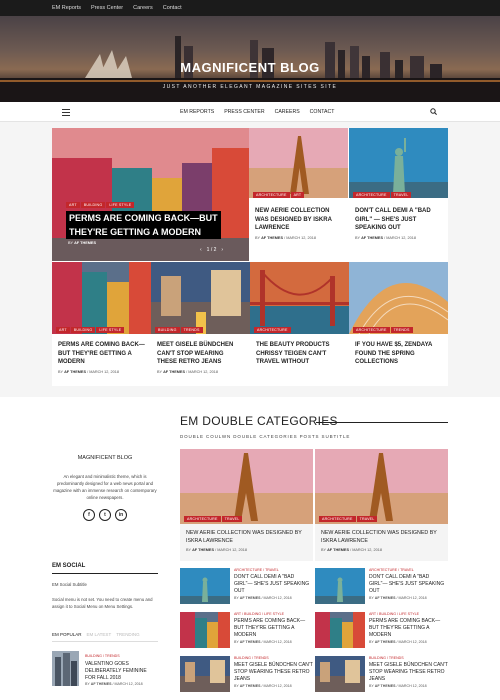  Describe the element at coordinates (107, 8) in the screenshot. I see `top-link-press-center: Press Center` at that location.